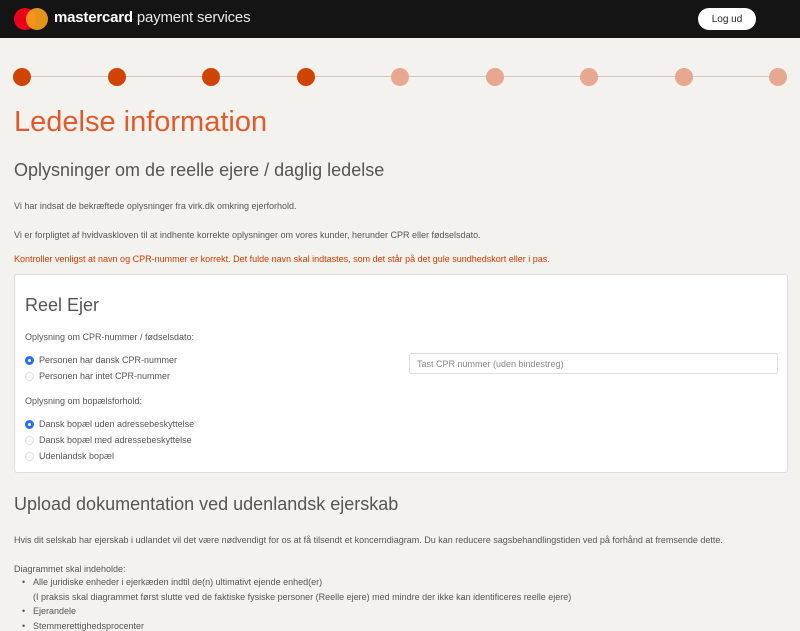 This screenshot has height=631, width=800. Describe the element at coordinates (494, 77) in the screenshot. I see `step-6-dot` at that location.